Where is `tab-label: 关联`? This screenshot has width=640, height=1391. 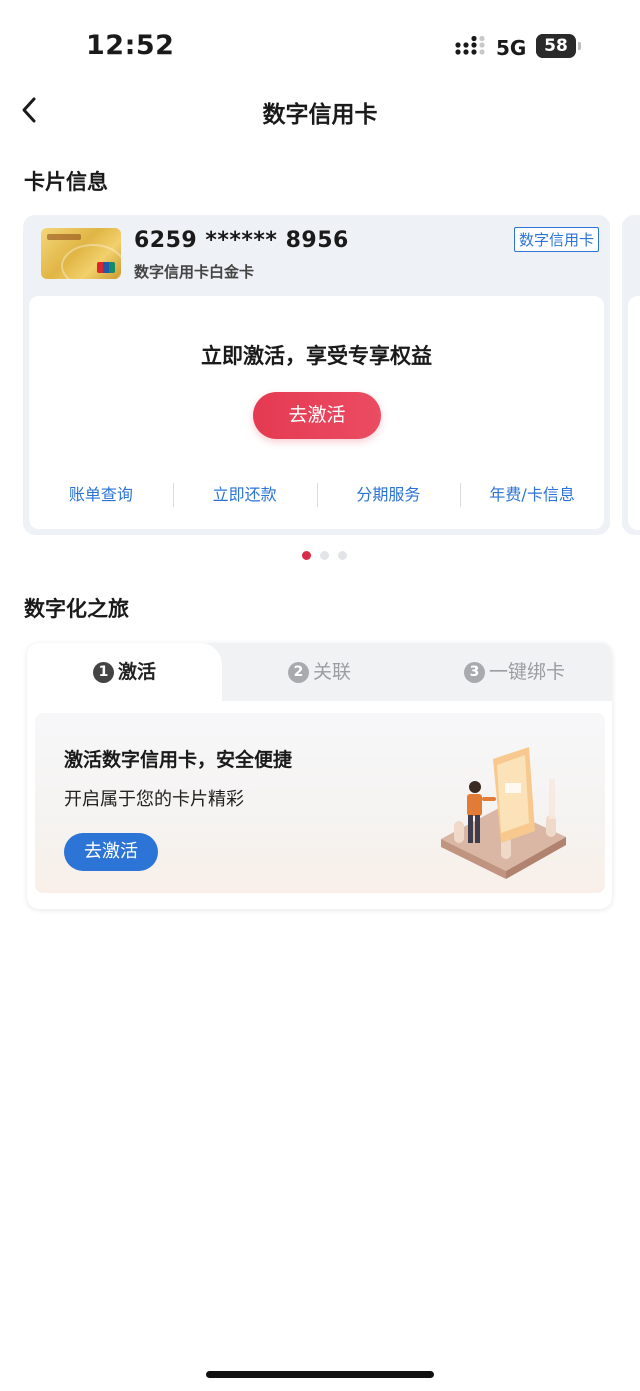
tab-label: 关联 is located at coordinates (331, 672).